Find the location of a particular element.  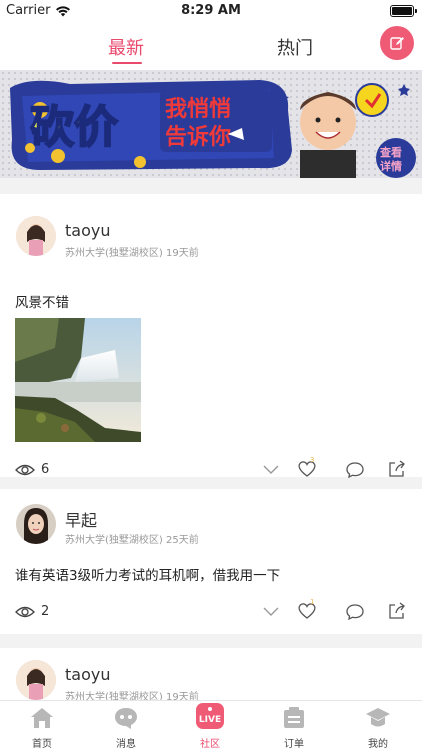

status-bar: Carrier 8:29 AM is located at coordinates (211, 11).